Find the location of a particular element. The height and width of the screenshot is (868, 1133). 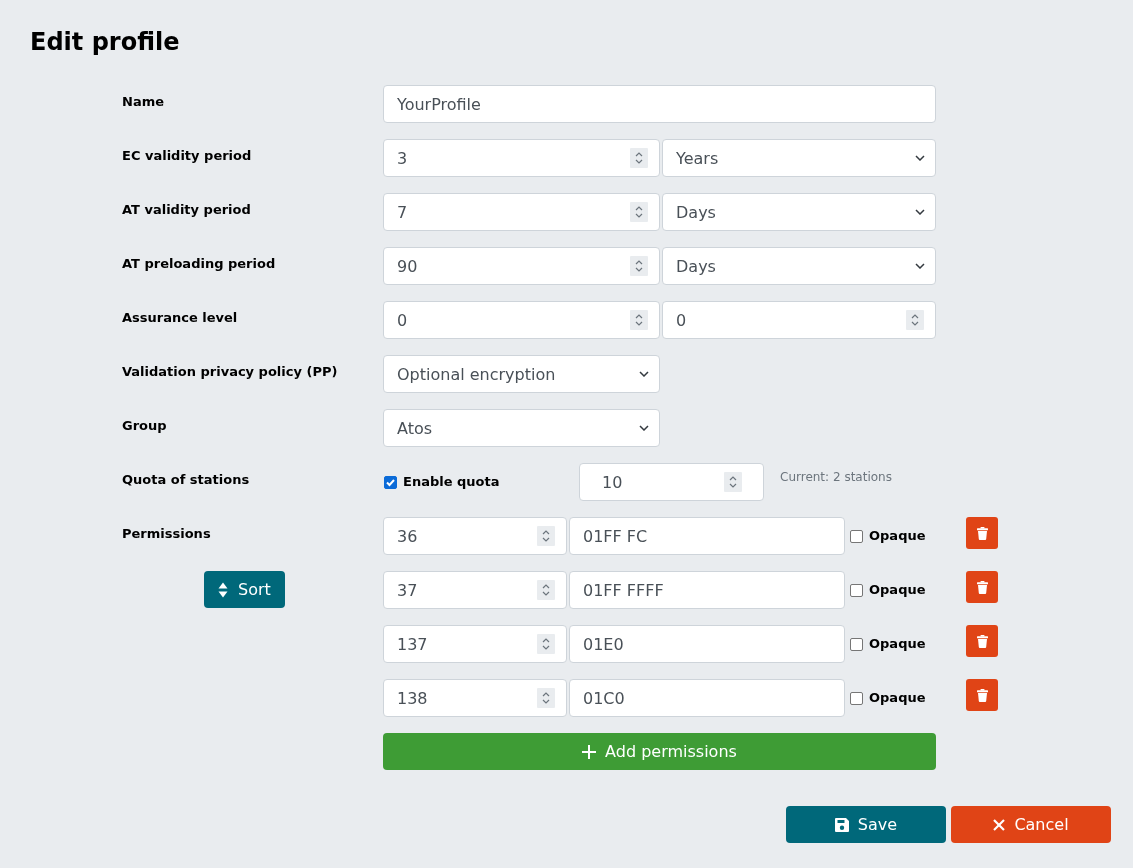

save-icon is located at coordinates (841, 824).